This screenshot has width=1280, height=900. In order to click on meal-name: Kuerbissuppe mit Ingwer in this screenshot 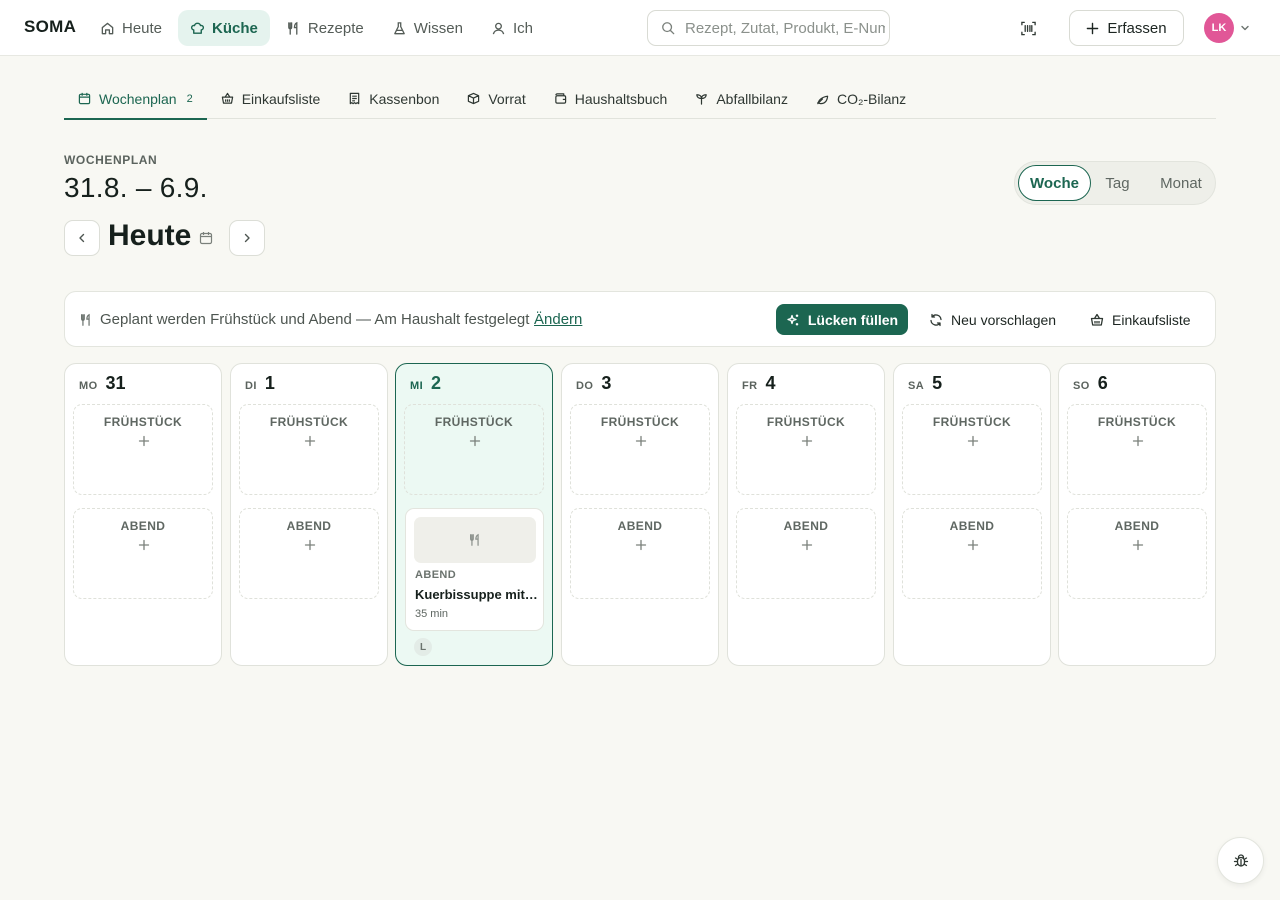, I will do `click(477, 594)`.